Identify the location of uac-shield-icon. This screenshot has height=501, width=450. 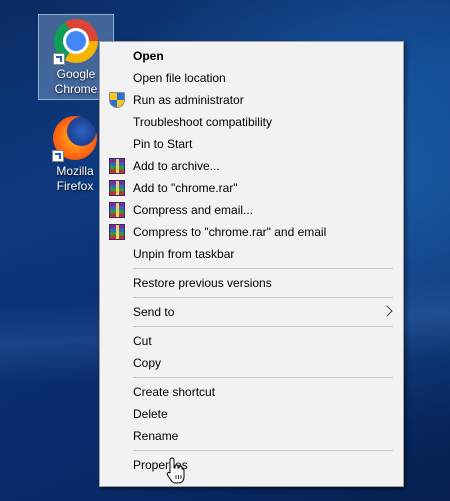
(117, 100).